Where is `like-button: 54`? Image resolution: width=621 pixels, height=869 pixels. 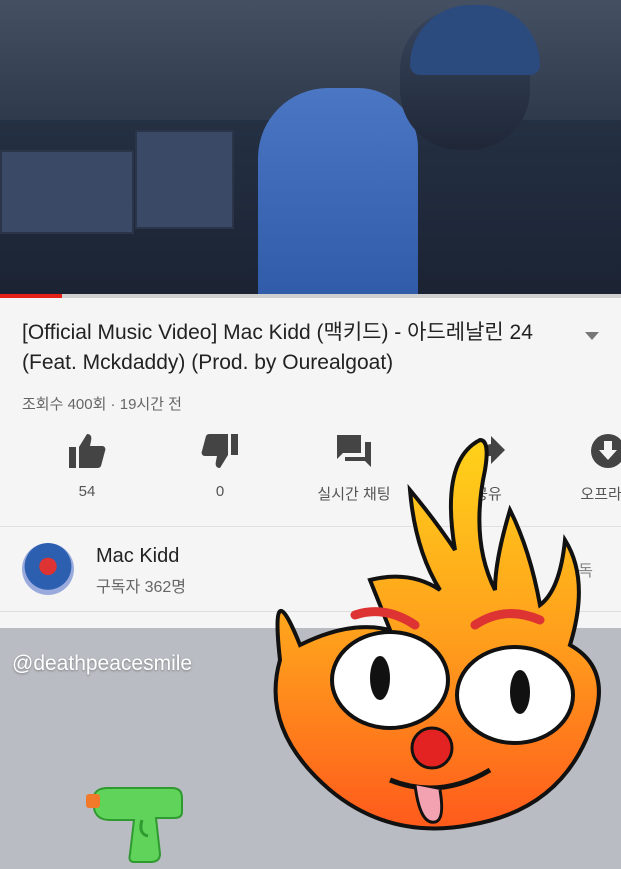
like-button: 54 is located at coordinates (87, 465).